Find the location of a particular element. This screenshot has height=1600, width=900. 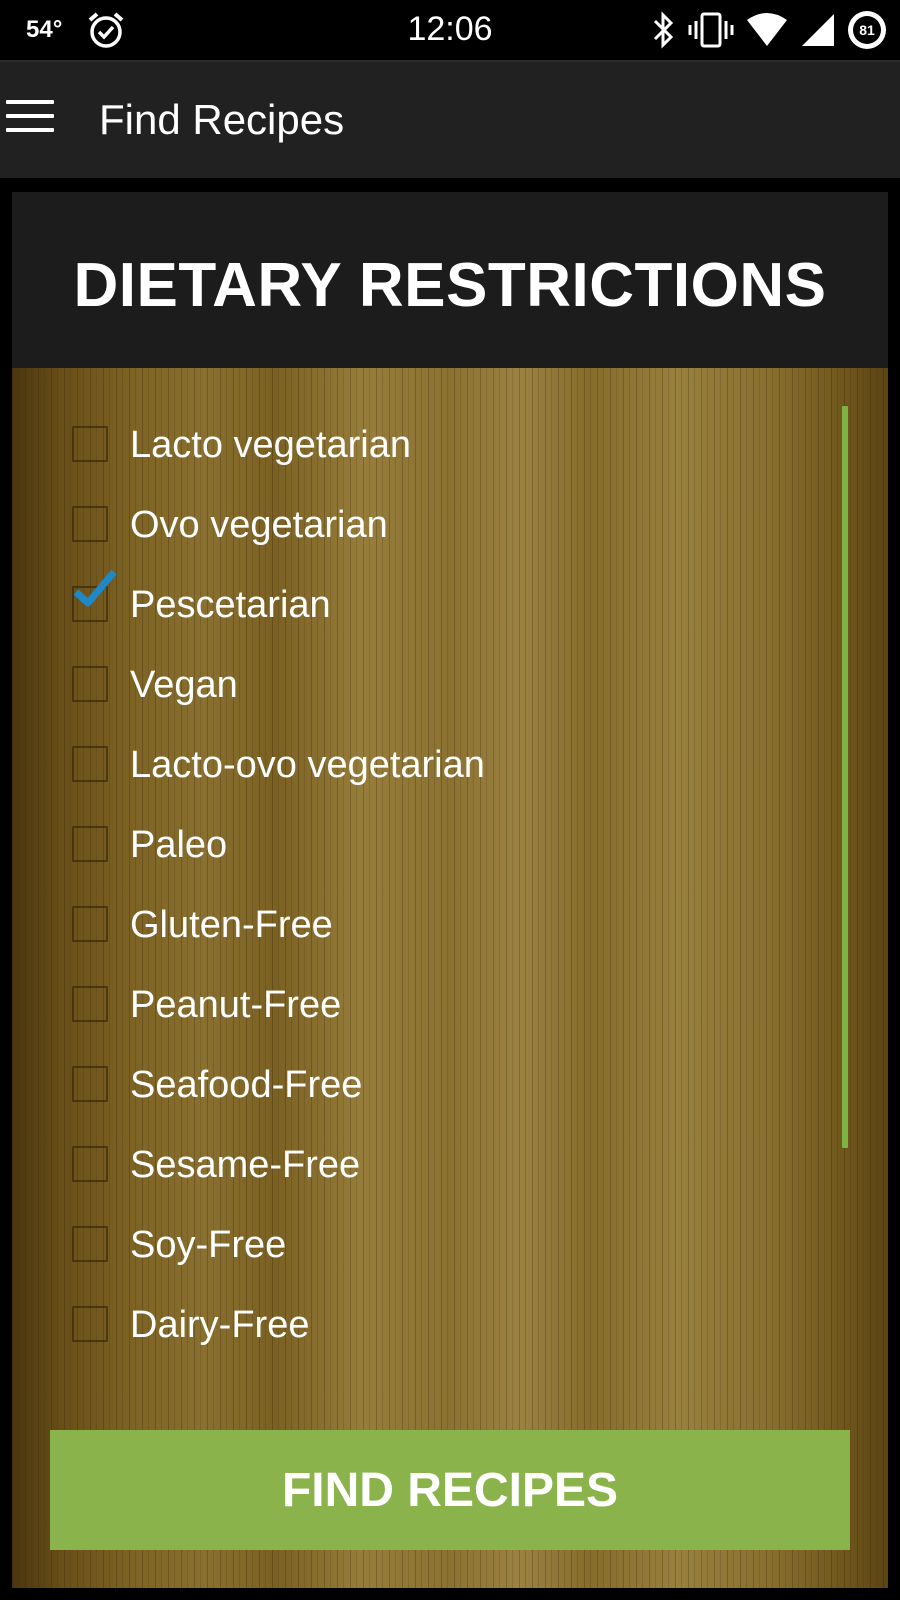

diet-option-peanut-free: Peanut-Free is located at coordinates (390, 1006).